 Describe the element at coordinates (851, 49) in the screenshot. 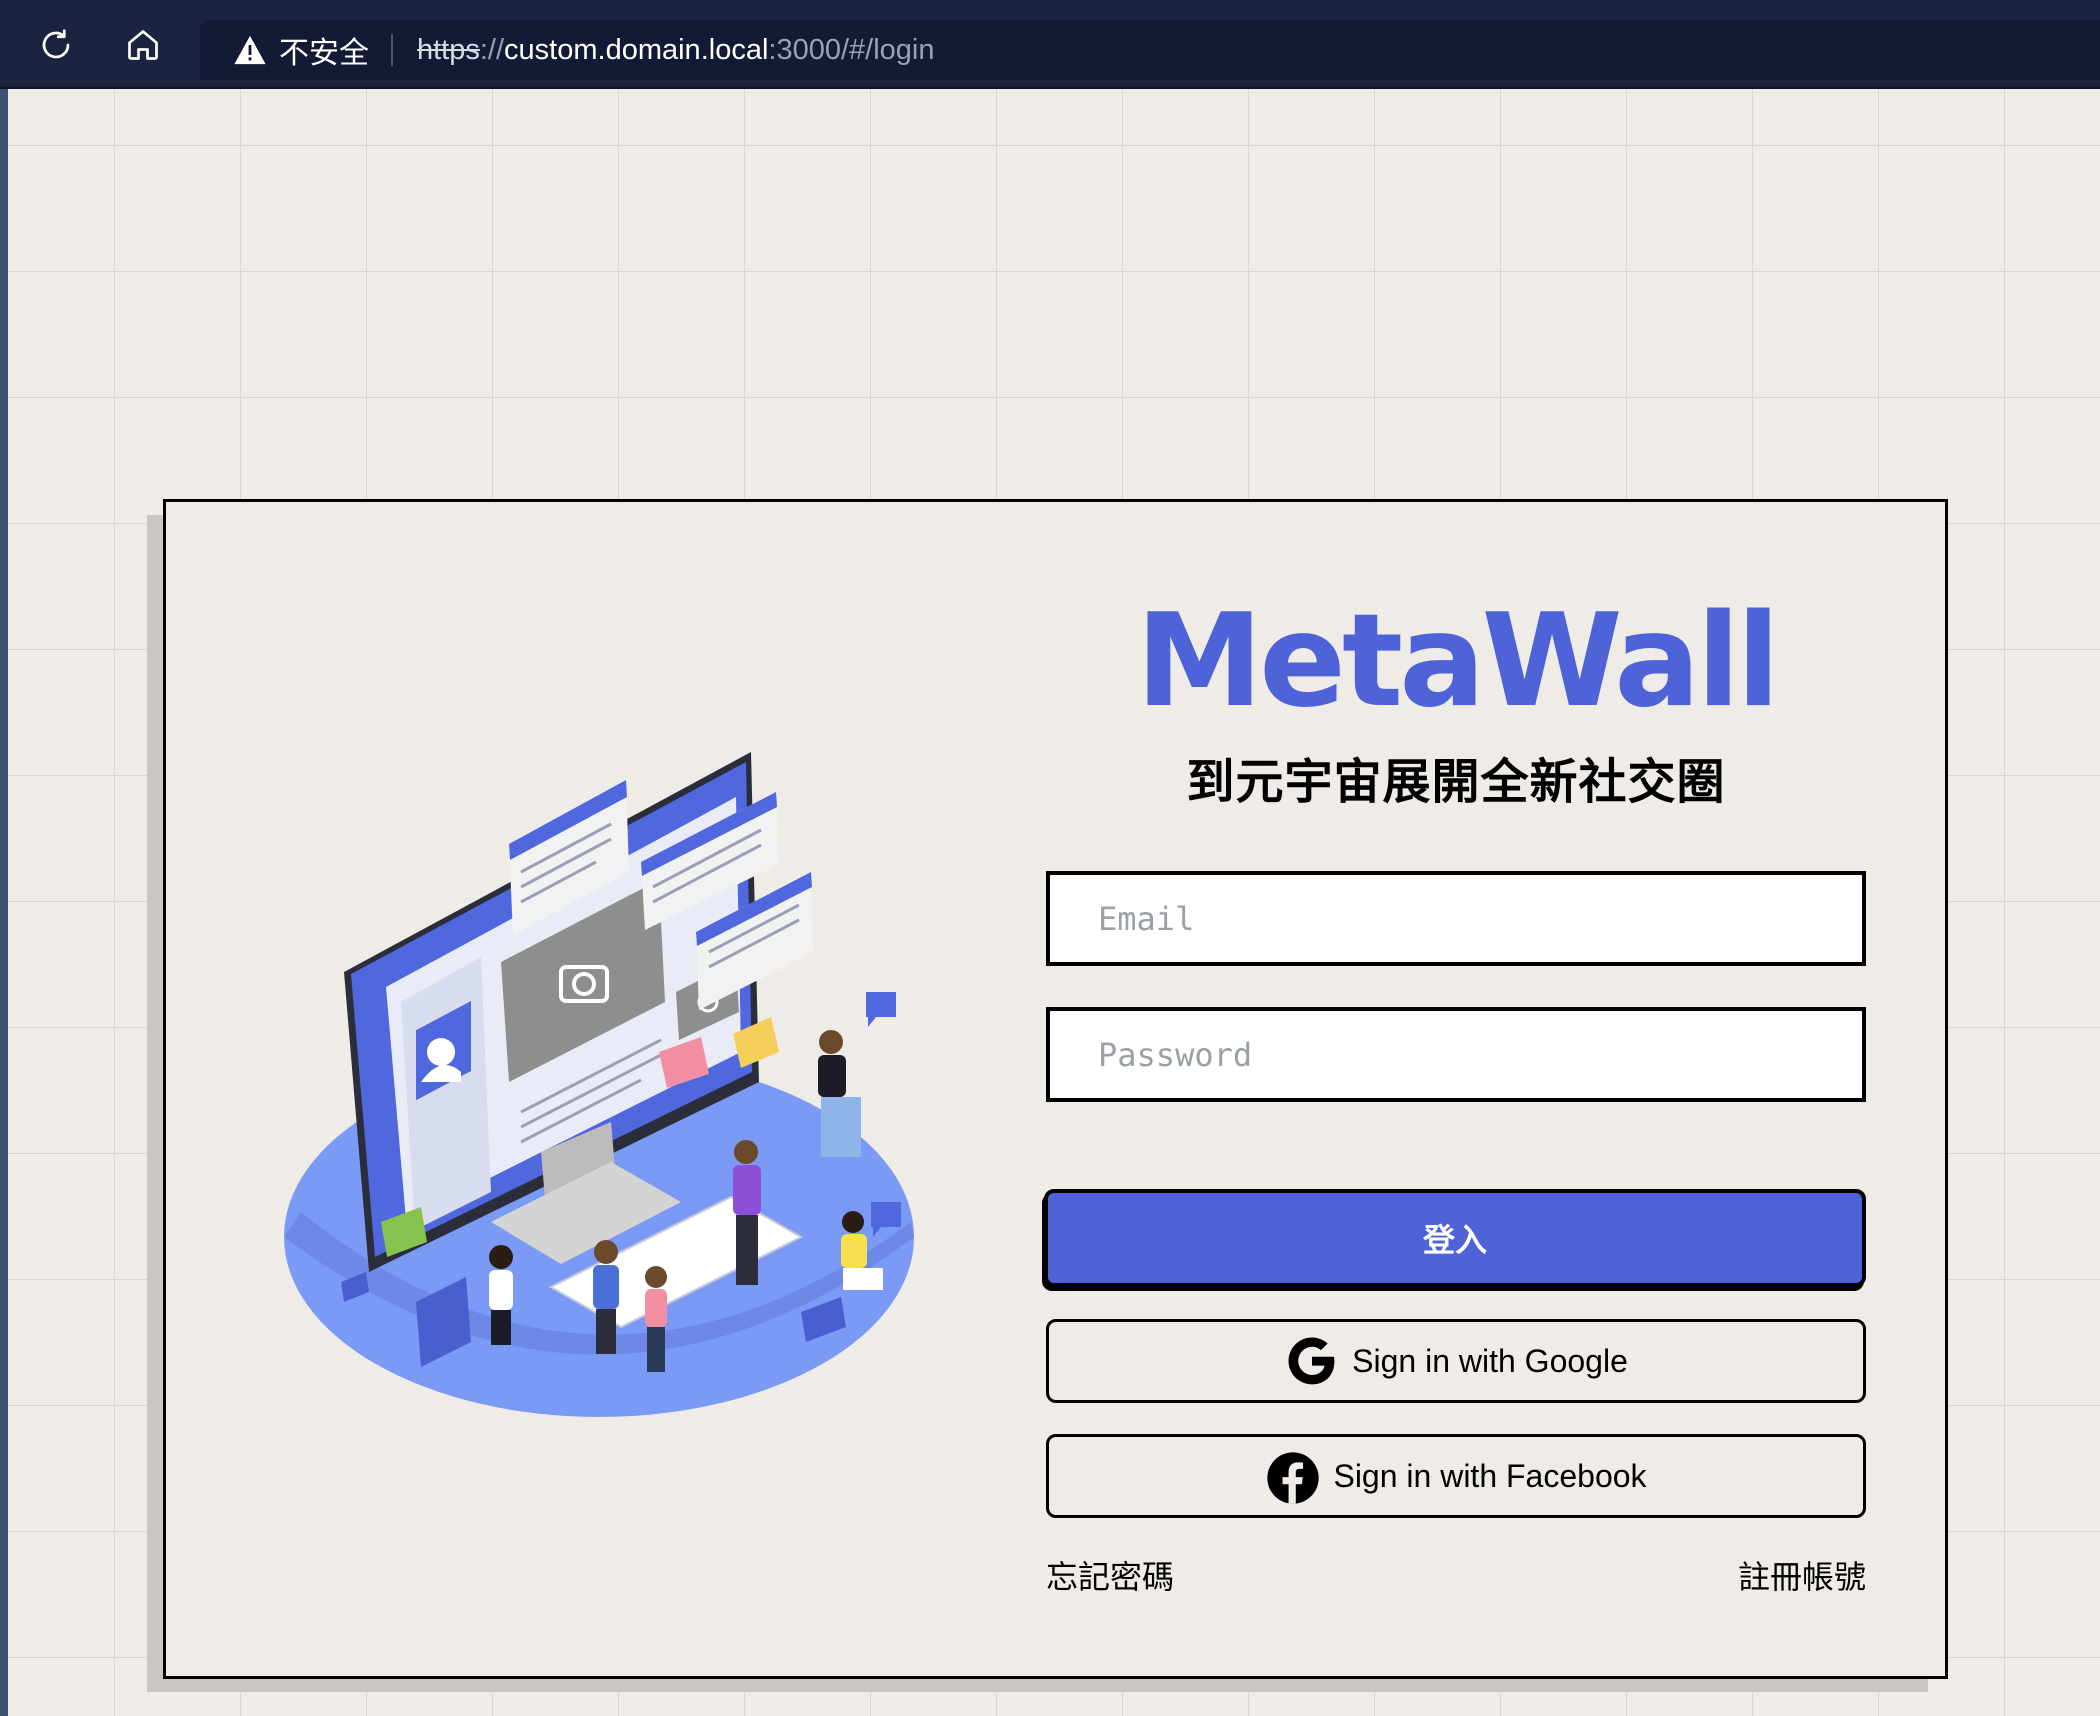

I see `url-path: :3000/#/login` at that location.